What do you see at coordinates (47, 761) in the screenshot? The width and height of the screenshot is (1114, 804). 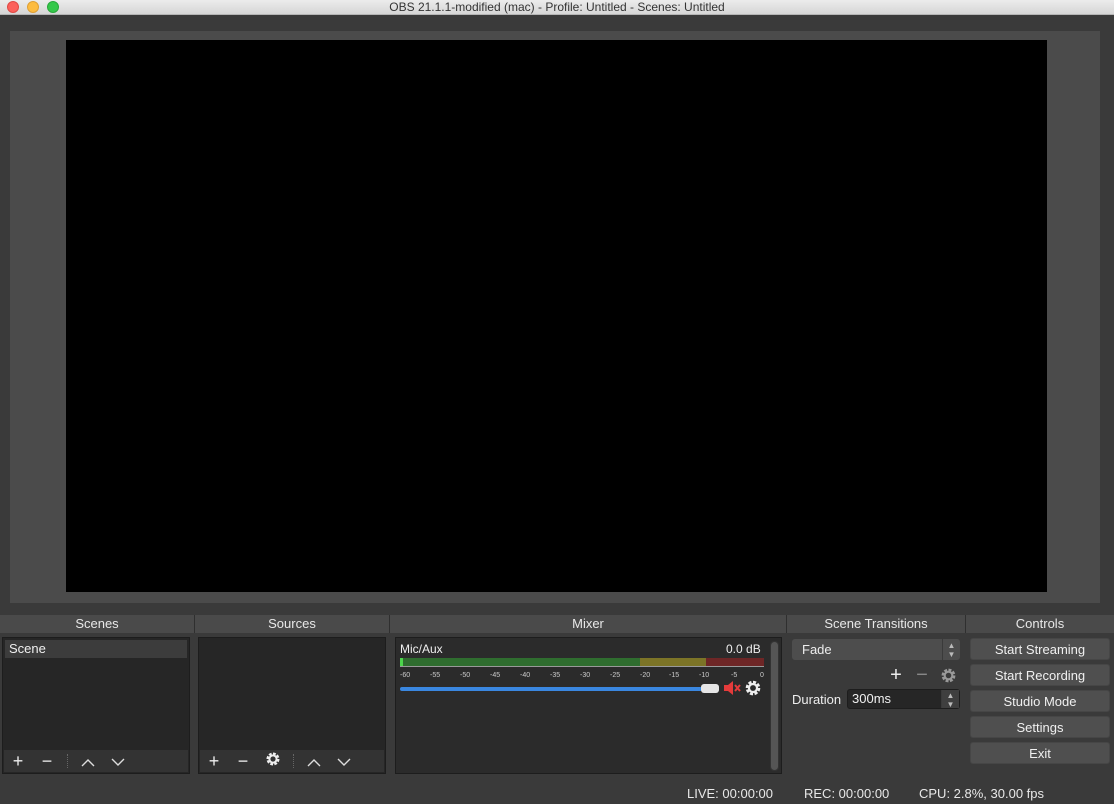 I see `remove-scene-button: −` at bounding box center [47, 761].